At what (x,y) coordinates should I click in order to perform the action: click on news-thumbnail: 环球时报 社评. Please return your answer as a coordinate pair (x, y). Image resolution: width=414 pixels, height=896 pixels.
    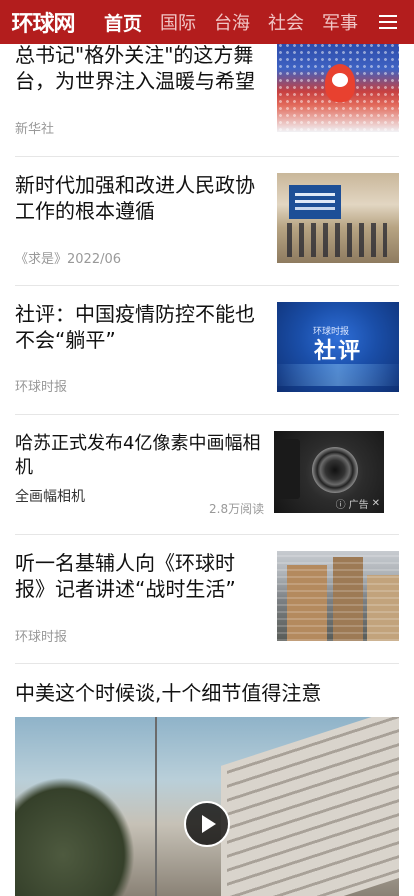
    Looking at the image, I should click on (338, 347).